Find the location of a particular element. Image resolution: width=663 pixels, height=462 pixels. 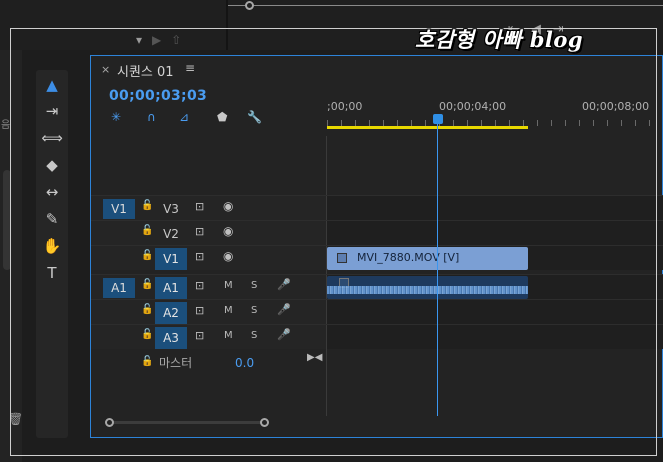

track-name: V3 is located at coordinates (171, 209).